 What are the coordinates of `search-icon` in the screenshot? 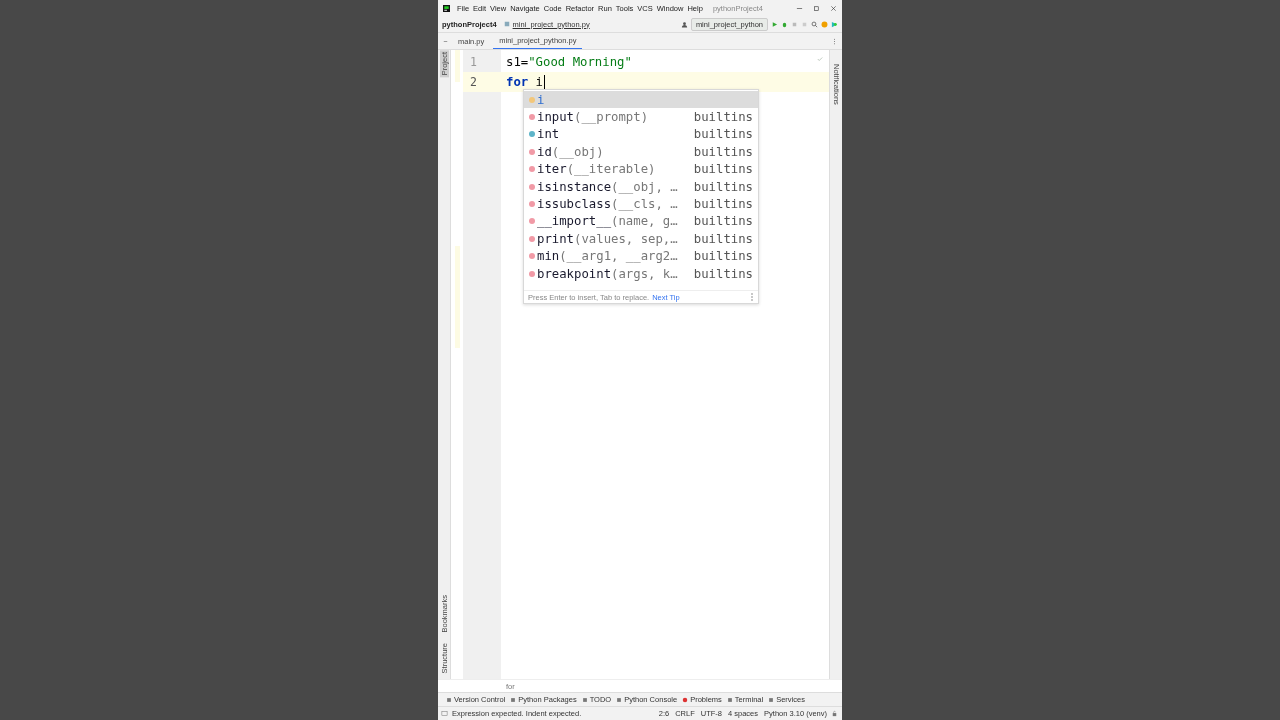 It's located at (814, 24).